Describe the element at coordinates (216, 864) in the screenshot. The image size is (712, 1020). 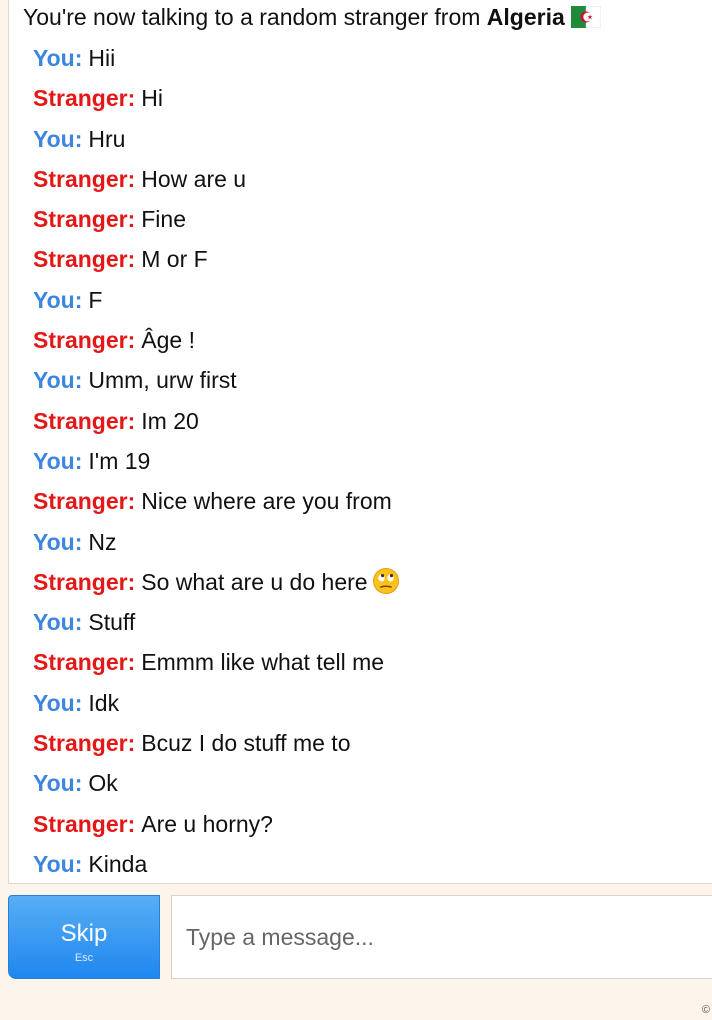
I see `chat-message: You: Kinda` at that location.